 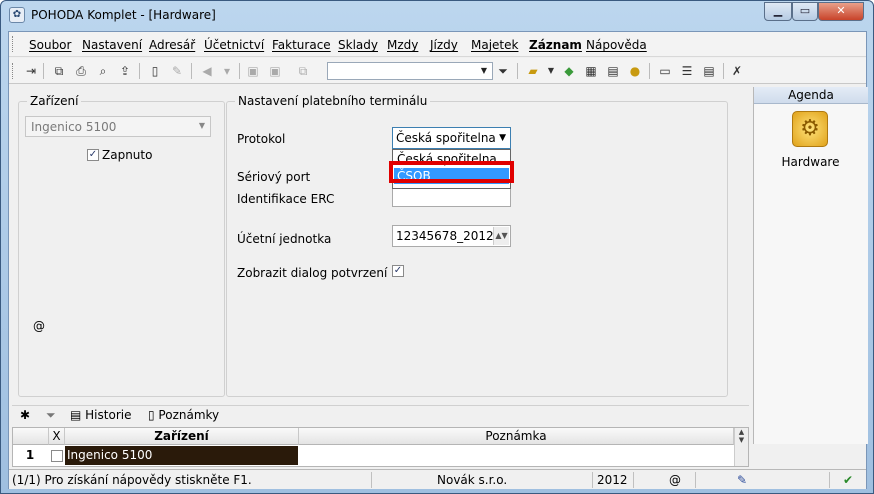 I want to click on device-group: Zařízení, so click(x=121, y=245).